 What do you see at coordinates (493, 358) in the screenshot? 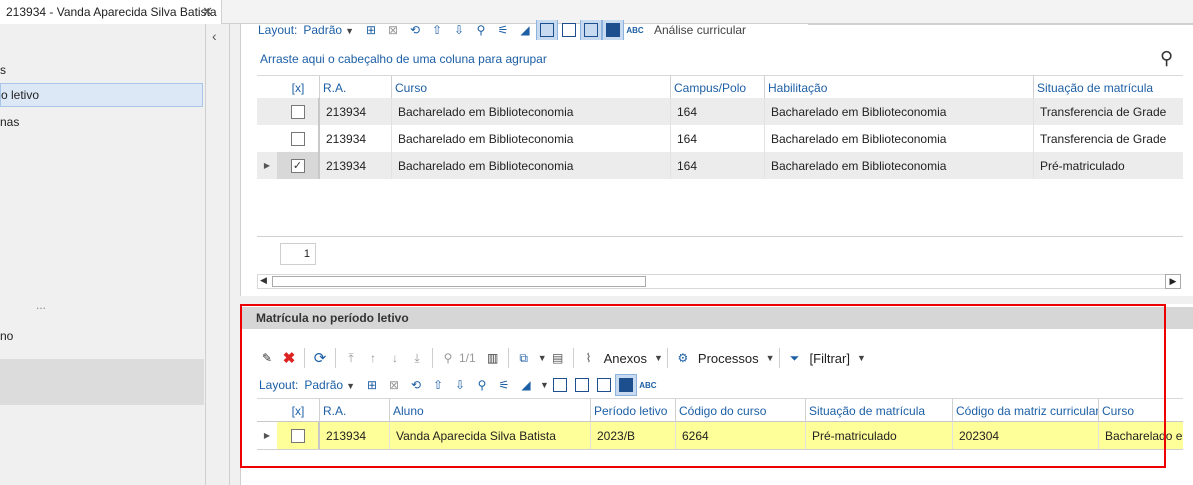
I see `columns-icon: ▥` at bounding box center [493, 358].